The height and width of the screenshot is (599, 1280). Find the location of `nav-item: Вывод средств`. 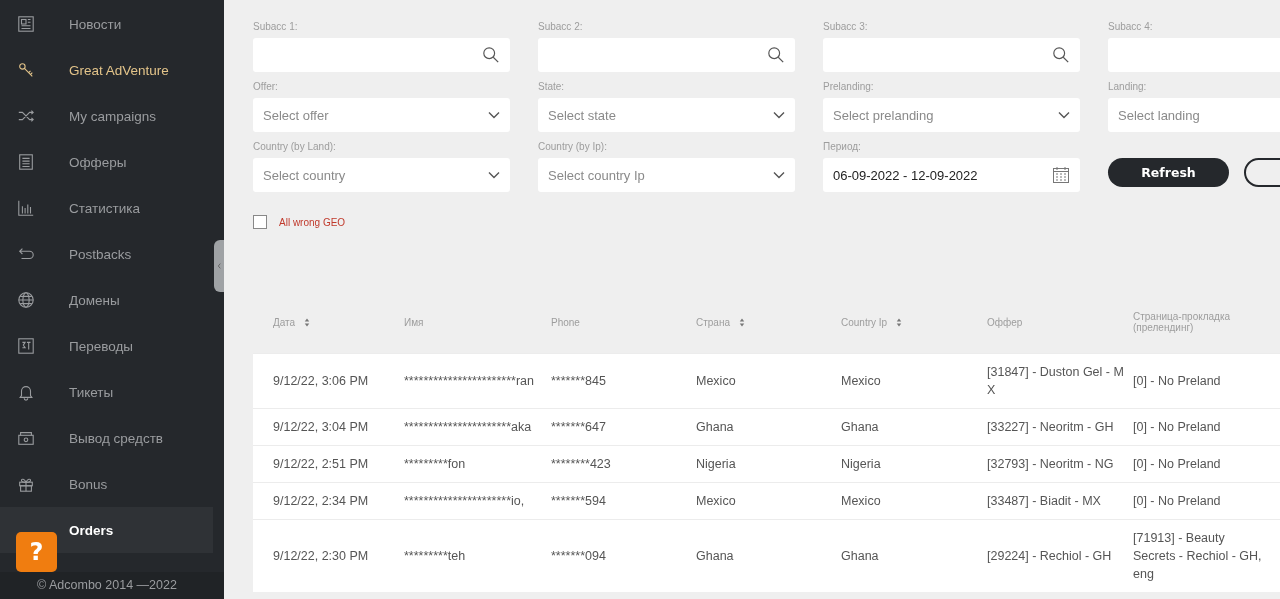

nav-item: Вывод средств is located at coordinates (106, 438).